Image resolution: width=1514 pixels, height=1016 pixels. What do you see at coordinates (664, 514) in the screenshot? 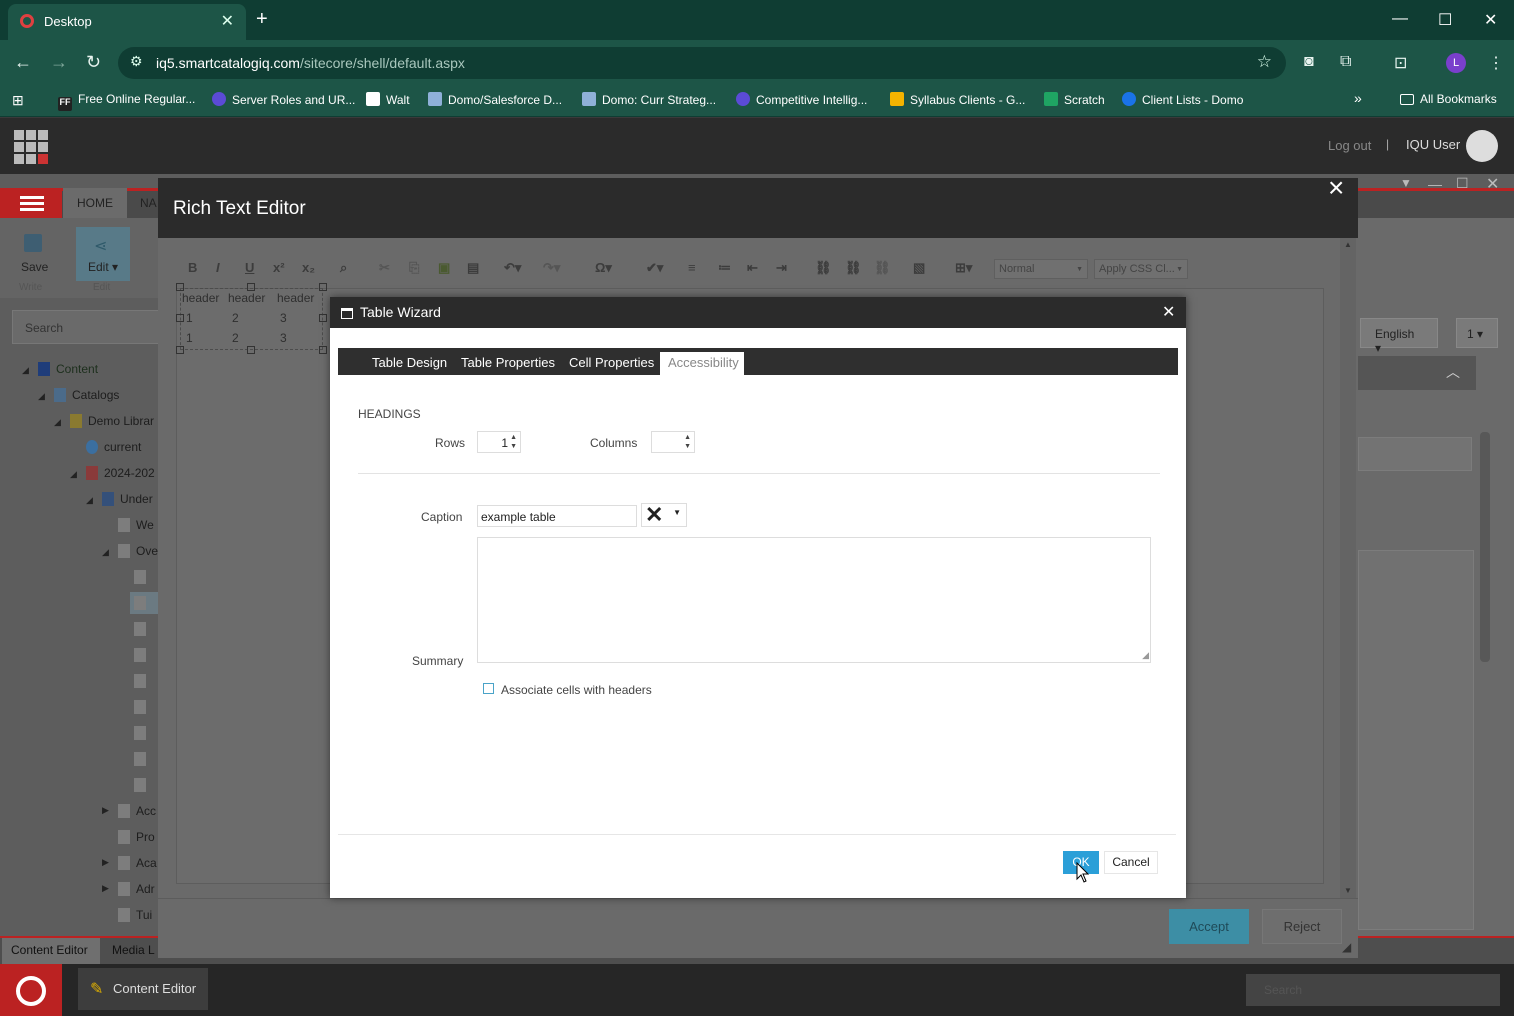
I see `caption-alignment-select: ✕ ▼` at bounding box center [664, 514].